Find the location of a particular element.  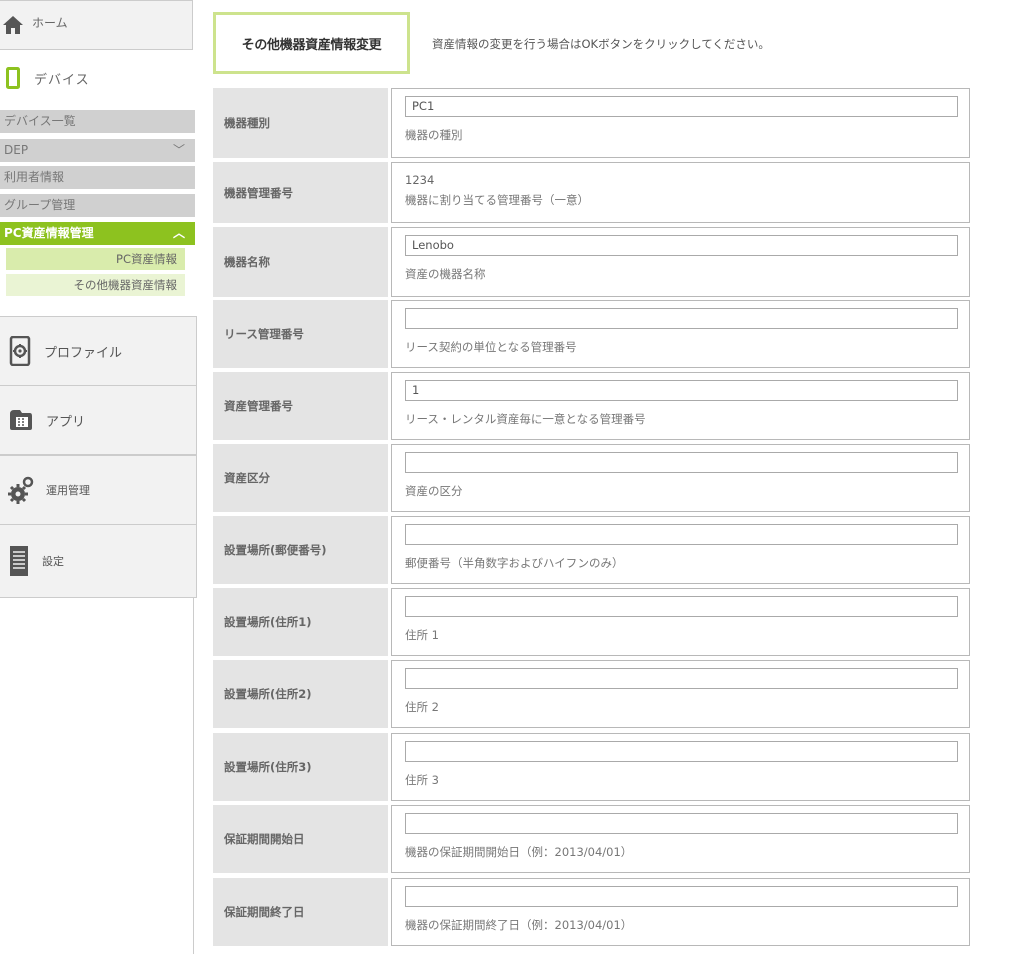

nav-operation-management: 運用管理 is located at coordinates (98, 490).